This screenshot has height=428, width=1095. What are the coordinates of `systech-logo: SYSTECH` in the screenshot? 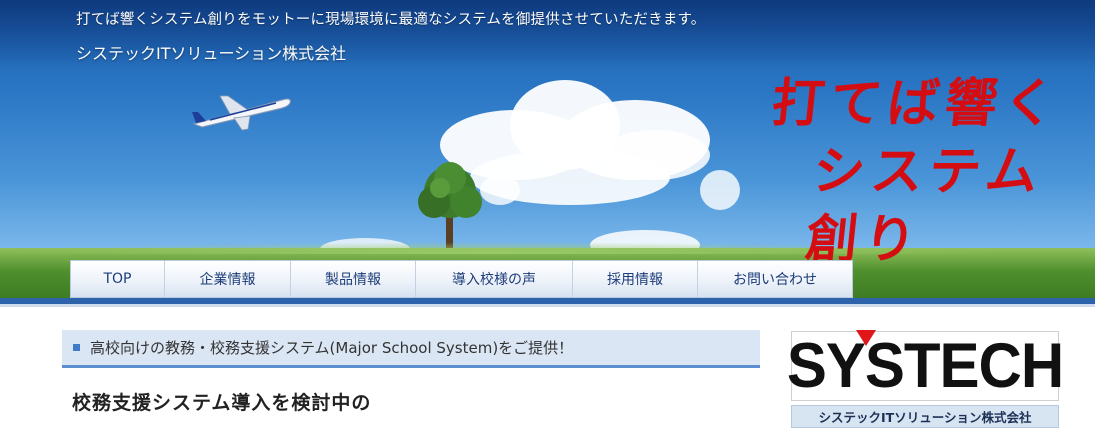 It's located at (925, 365).